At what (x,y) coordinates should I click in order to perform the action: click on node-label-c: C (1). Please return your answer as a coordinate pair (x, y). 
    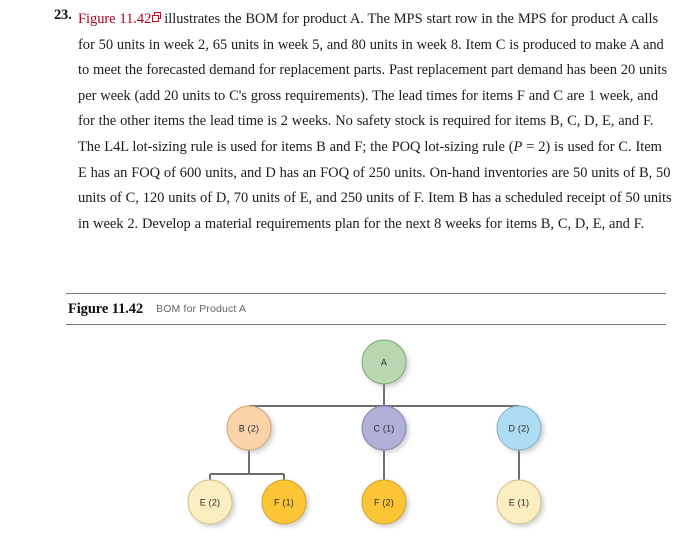
    Looking at the image, I should click on (384, 429).